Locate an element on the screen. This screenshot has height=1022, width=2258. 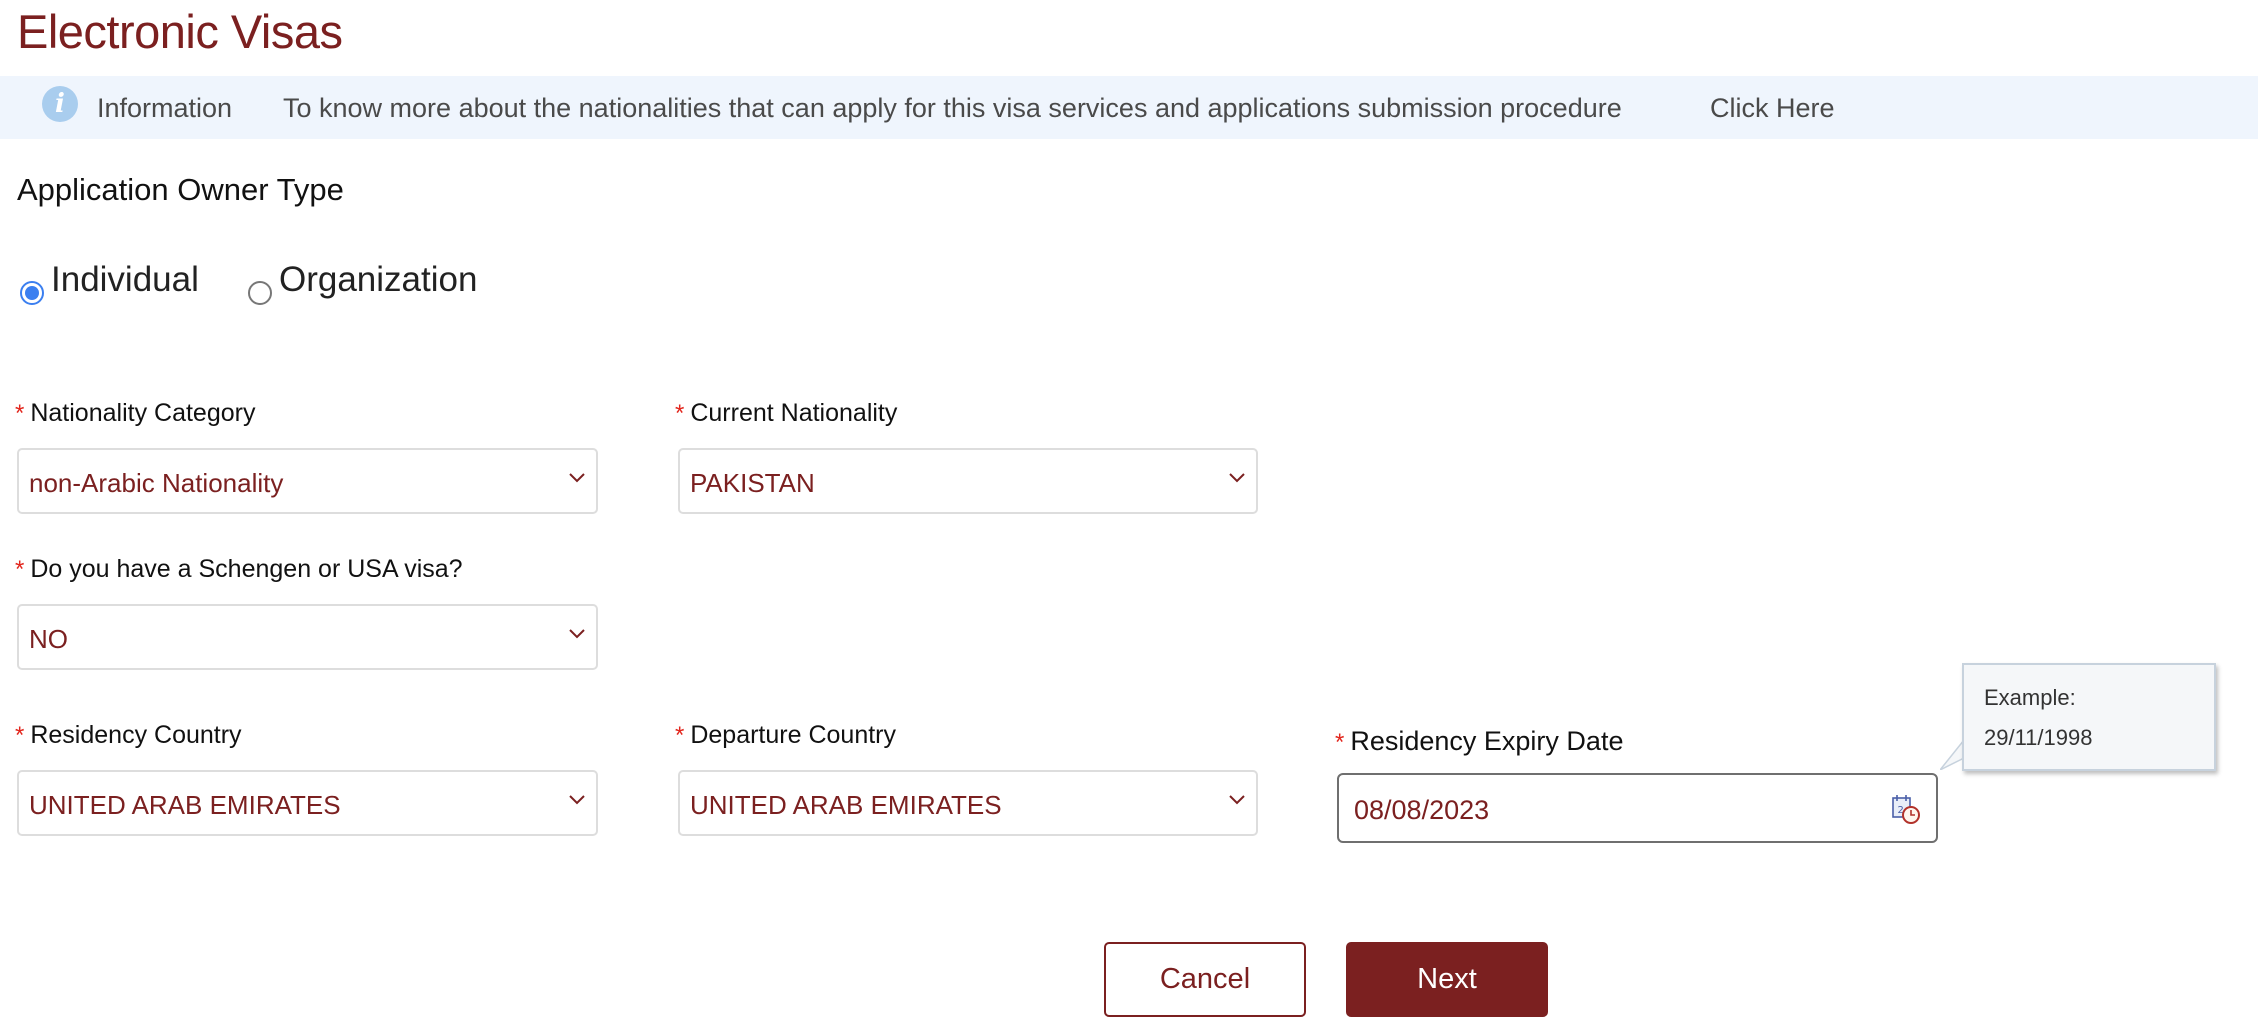
schengen-visa-value: NO is located at coordinates (48, 639).